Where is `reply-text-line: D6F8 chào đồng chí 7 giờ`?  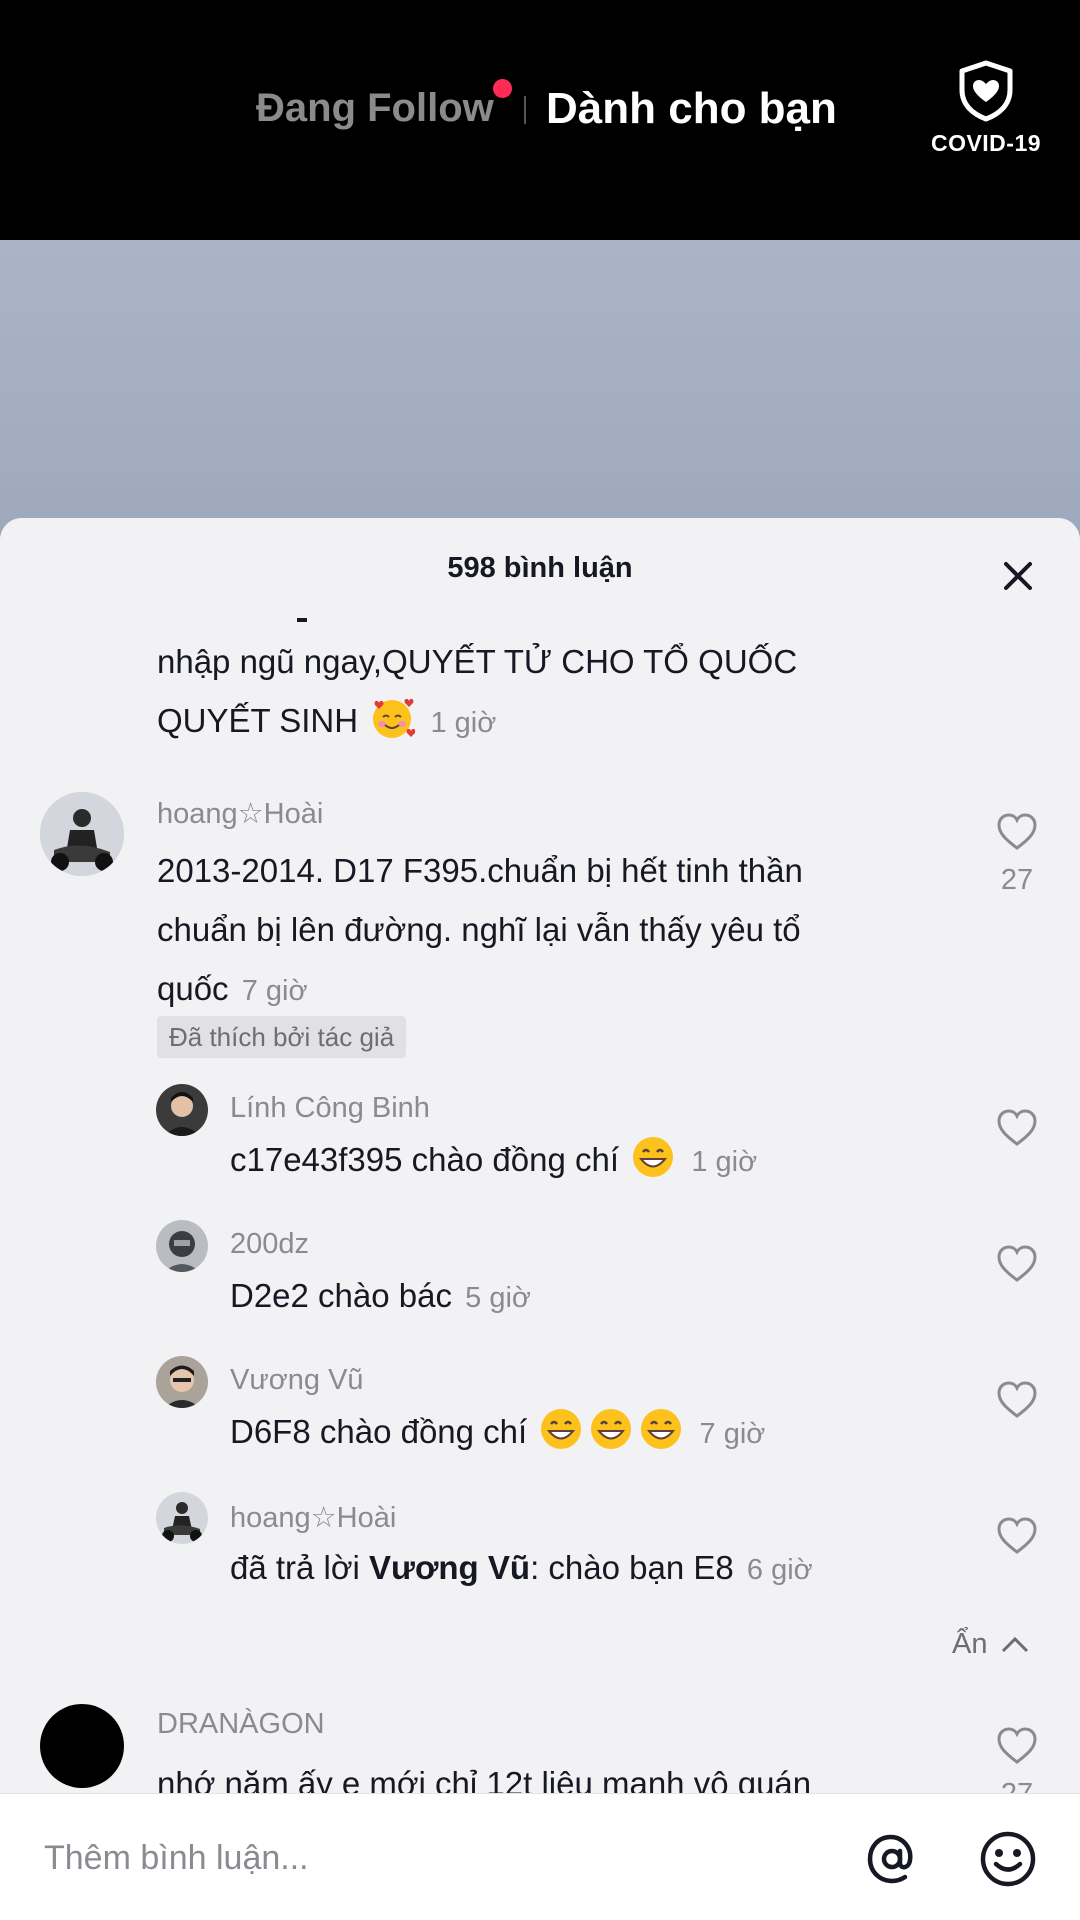
reply-text-line: D6F8 chào đồng chí 7 giờ is located at coordinates (497, 1433).